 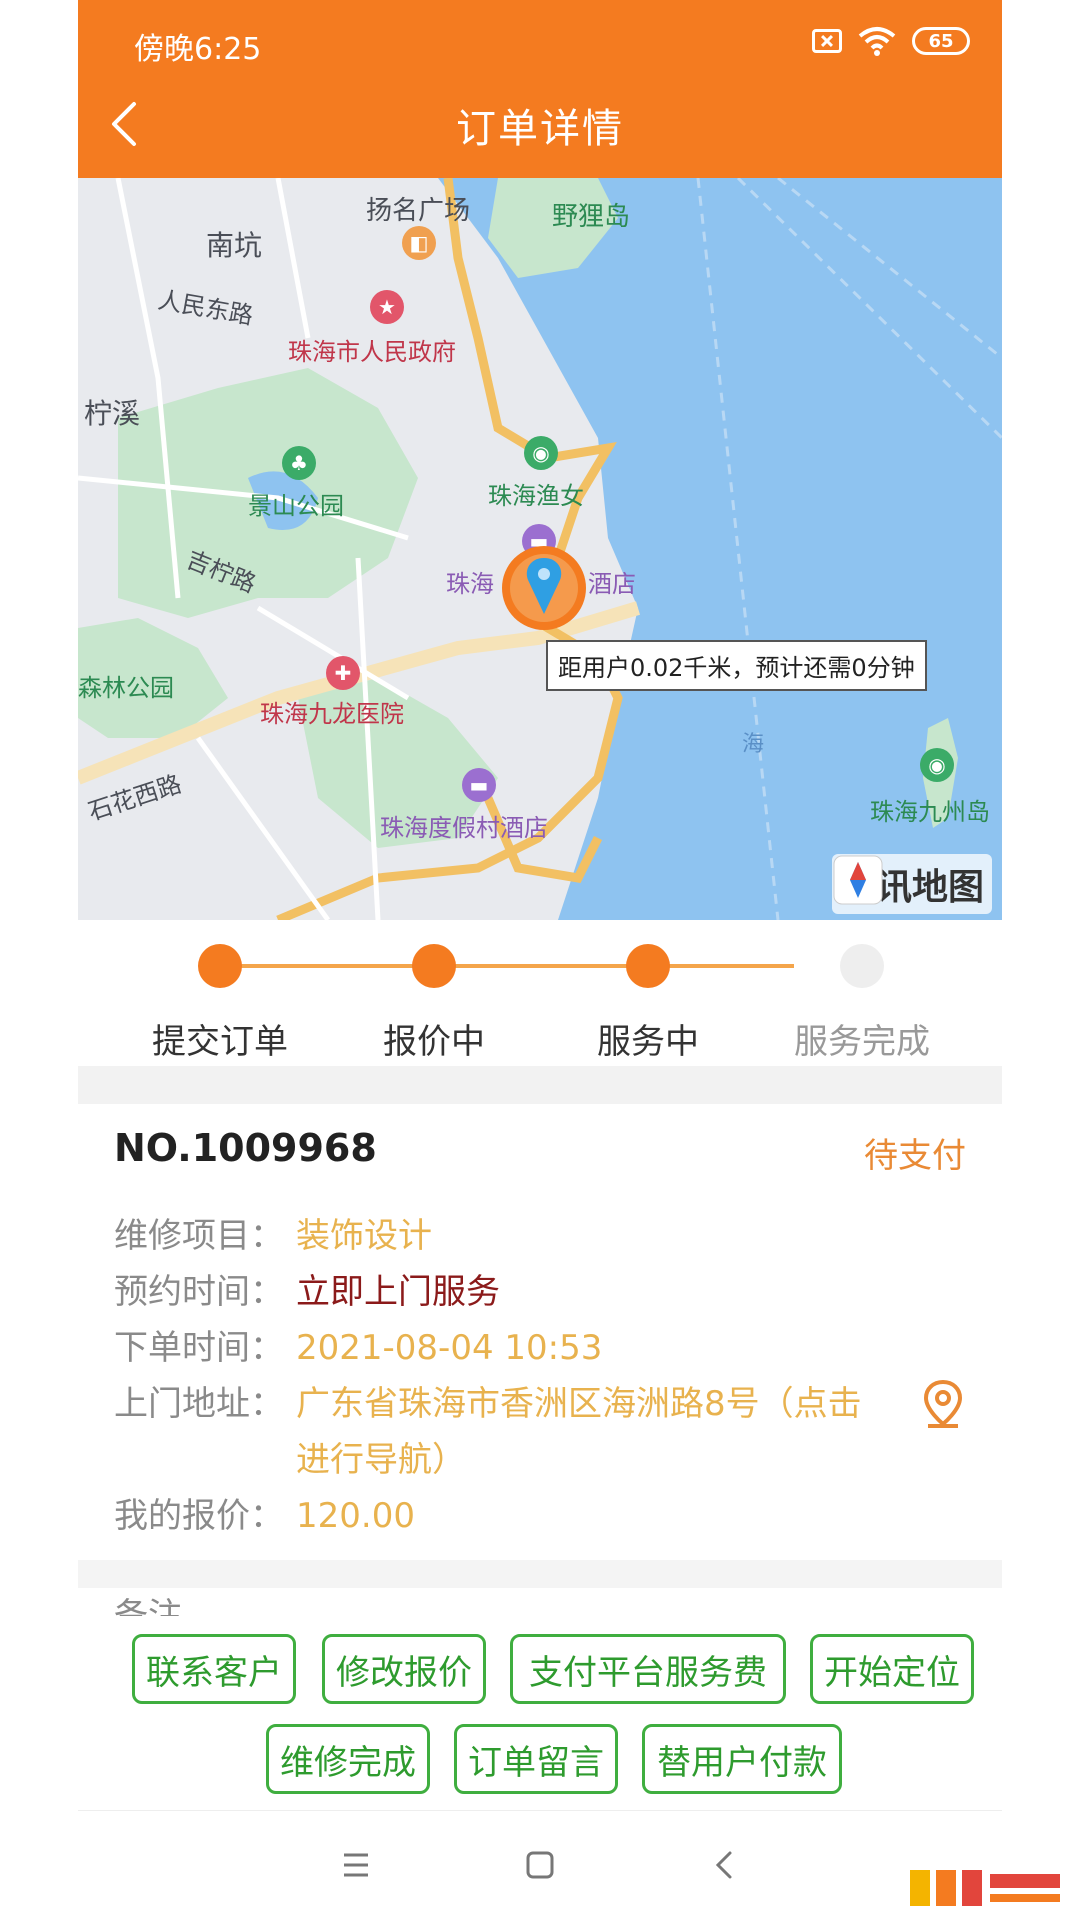 What do you see at coordinates (364, 1236) in the screenshot?
I see `field-value: 装饰设计` at bounding box center [364, 1236].